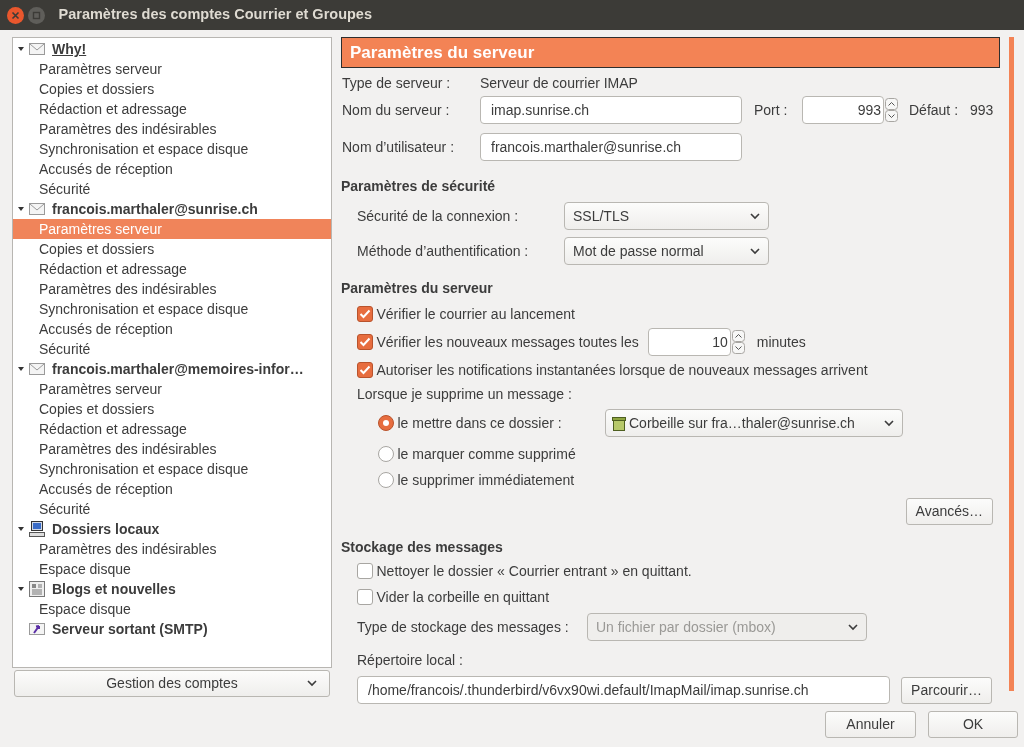 The width and height of the screenshot is (1024, 747). I want to click on interval-field: 10, so click(689, 342).